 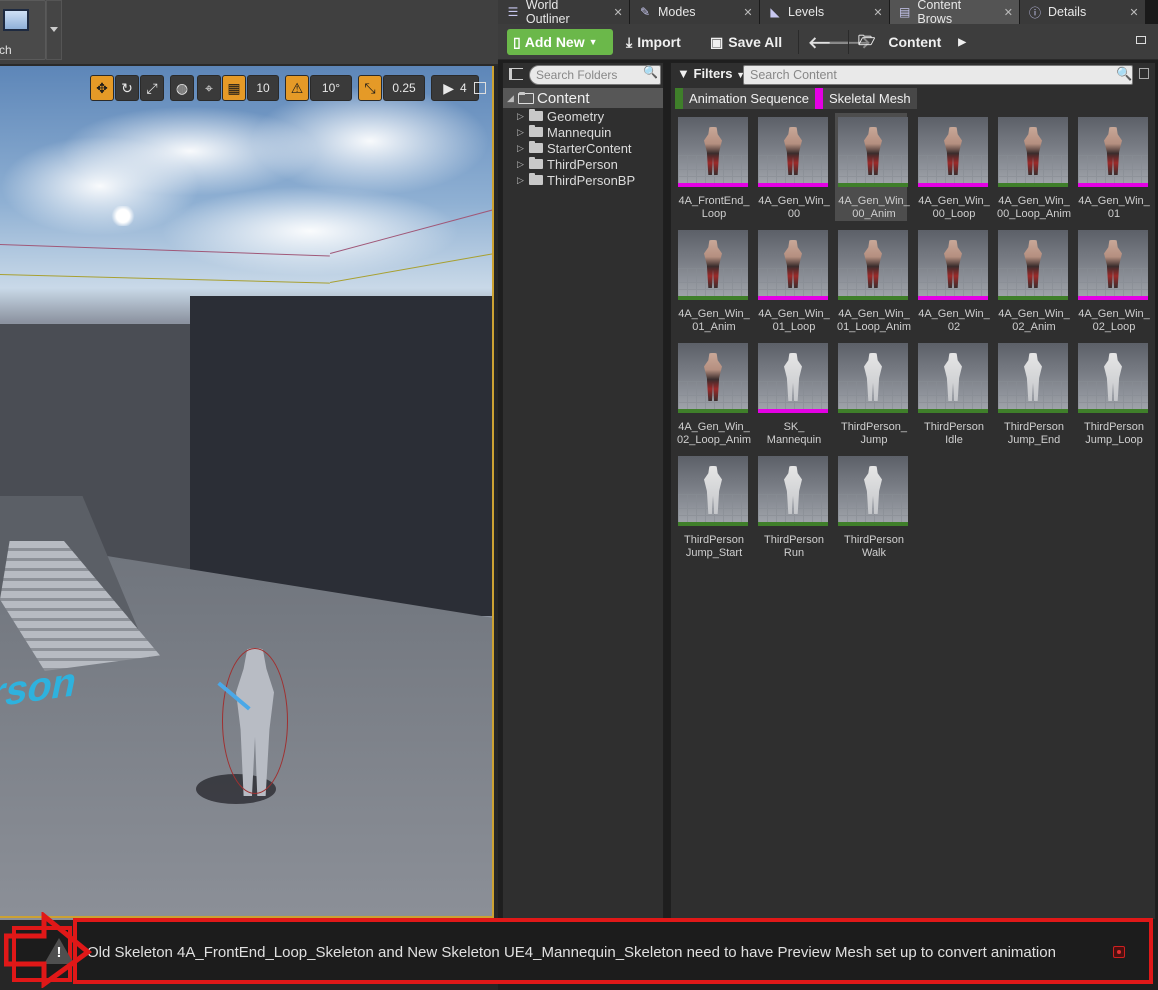 I want to click on angle-icon: ⚠, so click(x=297, y=87).